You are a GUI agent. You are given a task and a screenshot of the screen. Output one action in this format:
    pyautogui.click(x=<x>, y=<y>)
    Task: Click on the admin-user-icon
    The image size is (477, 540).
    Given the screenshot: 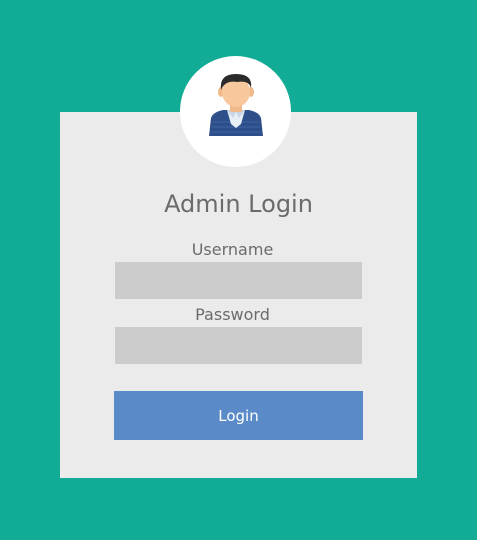 What is the action you would take?
    pyautogui.click(x=236, y=105)
    